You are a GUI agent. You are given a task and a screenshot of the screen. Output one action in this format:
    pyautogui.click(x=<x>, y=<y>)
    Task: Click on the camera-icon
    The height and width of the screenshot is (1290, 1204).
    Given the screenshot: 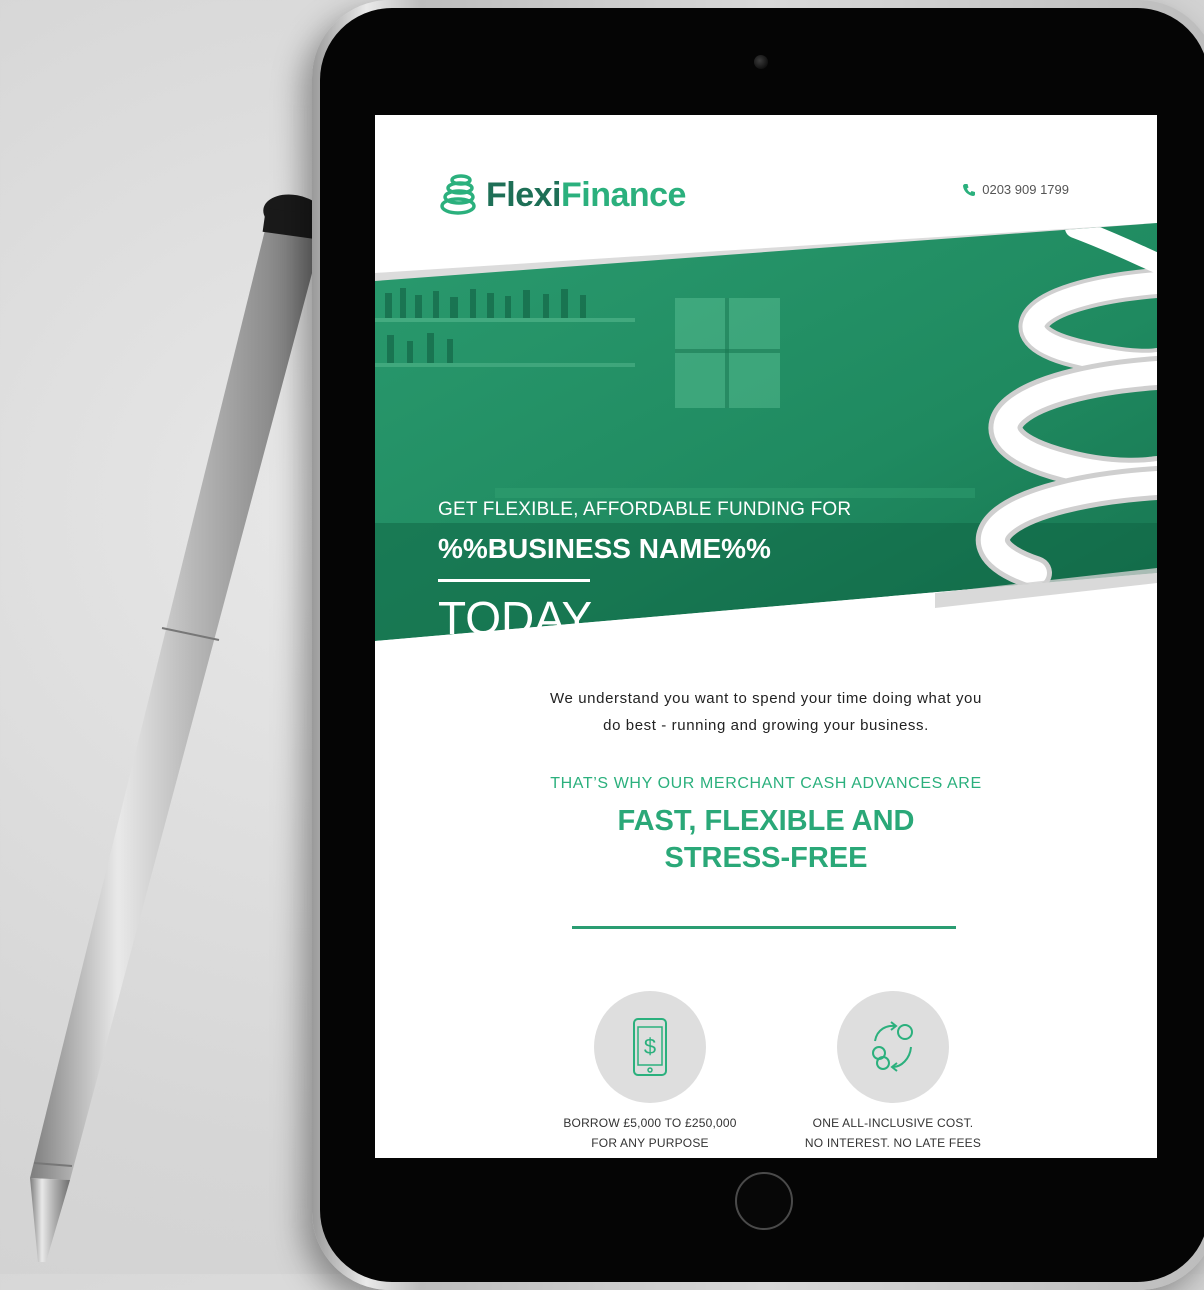 What is the action you would take?
    pyautogui.click(x=761, y=62)
    